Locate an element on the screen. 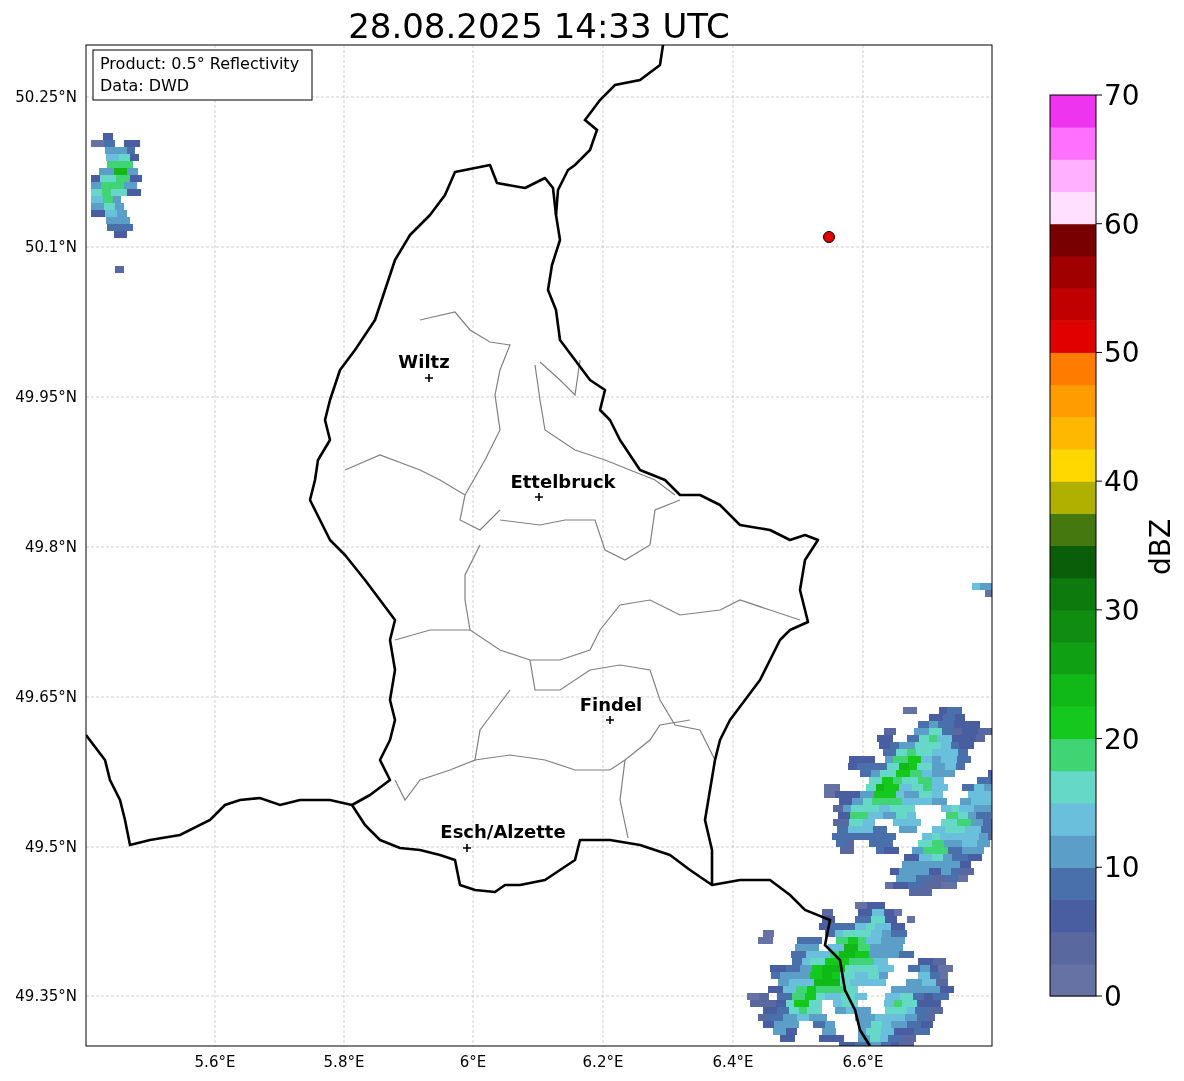  axis-tick-label: 49.5°N is located at coordinates (50, 847).